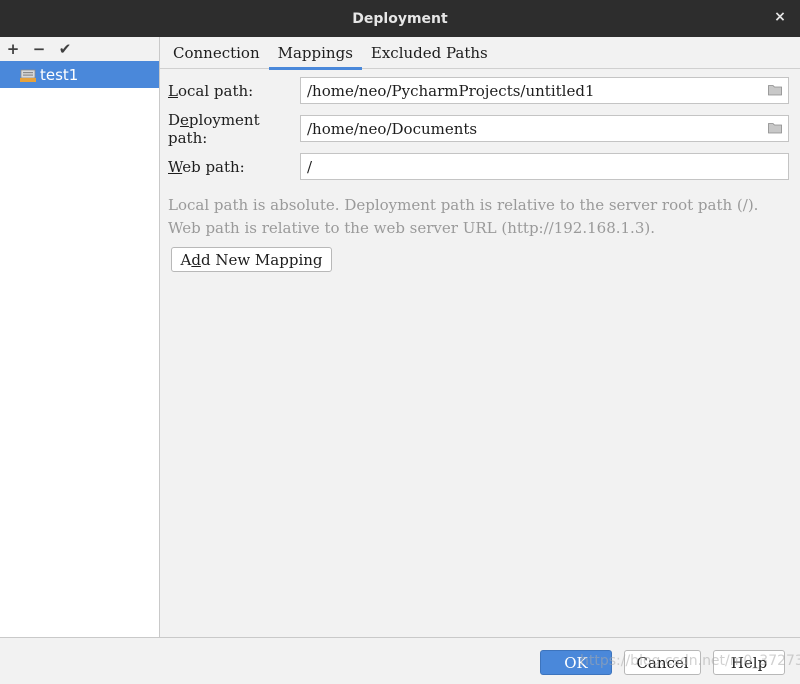  I want to click on close-button: ×, so click(780, 17).